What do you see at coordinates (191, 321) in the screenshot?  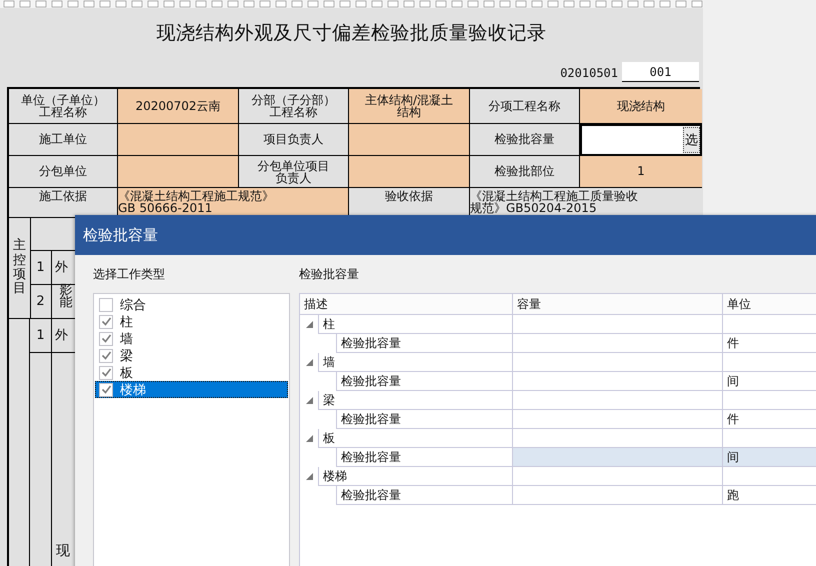 I see `list-item: 柱` at bounding box center [191, 321].